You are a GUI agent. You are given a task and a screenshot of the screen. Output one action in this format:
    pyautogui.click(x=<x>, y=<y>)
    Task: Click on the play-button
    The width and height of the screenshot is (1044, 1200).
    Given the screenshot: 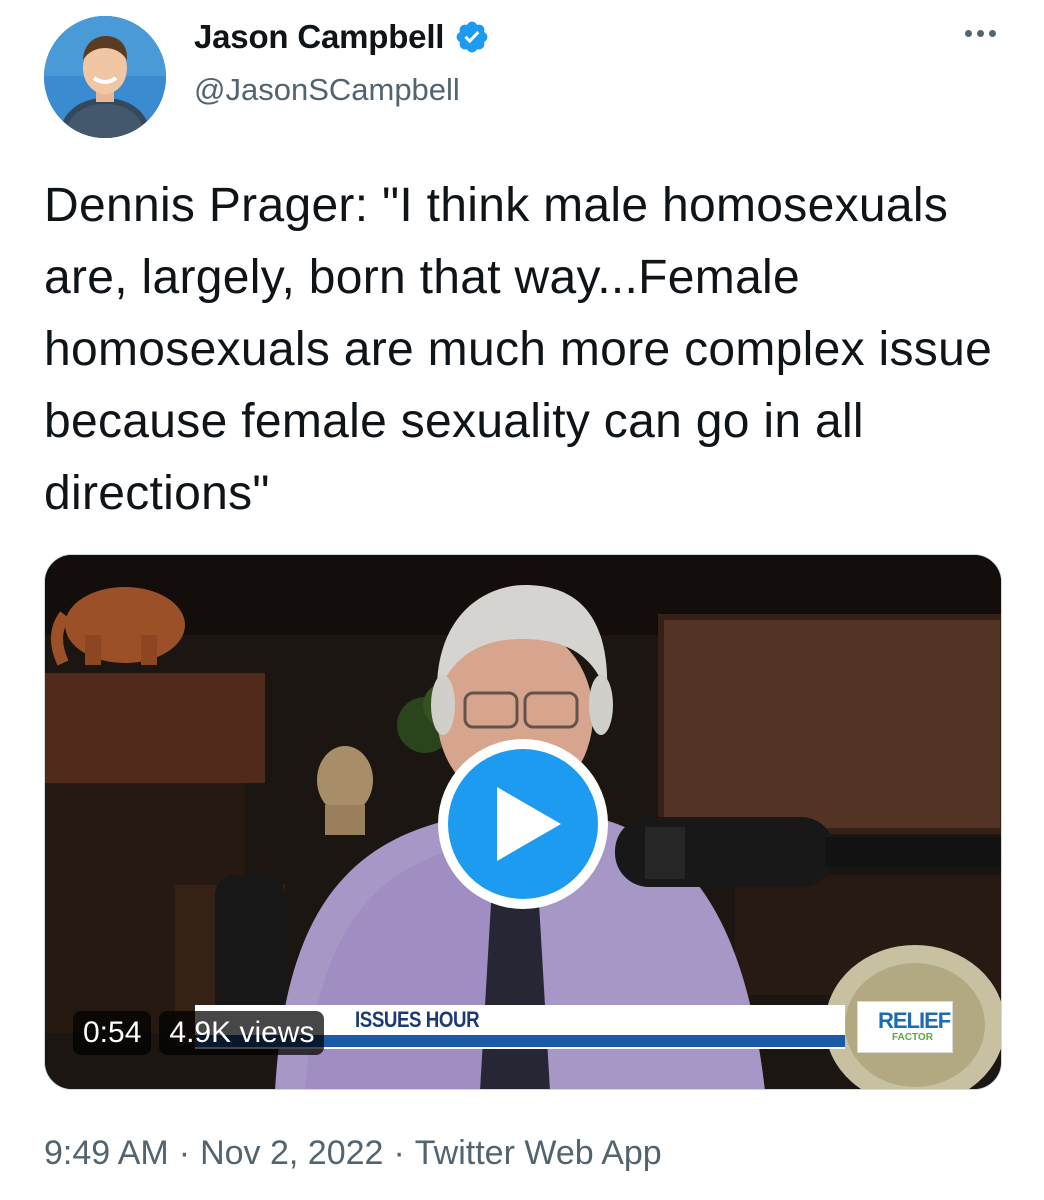 What is the action you would take?
    pyautogui.click(x=523, y=824)
    